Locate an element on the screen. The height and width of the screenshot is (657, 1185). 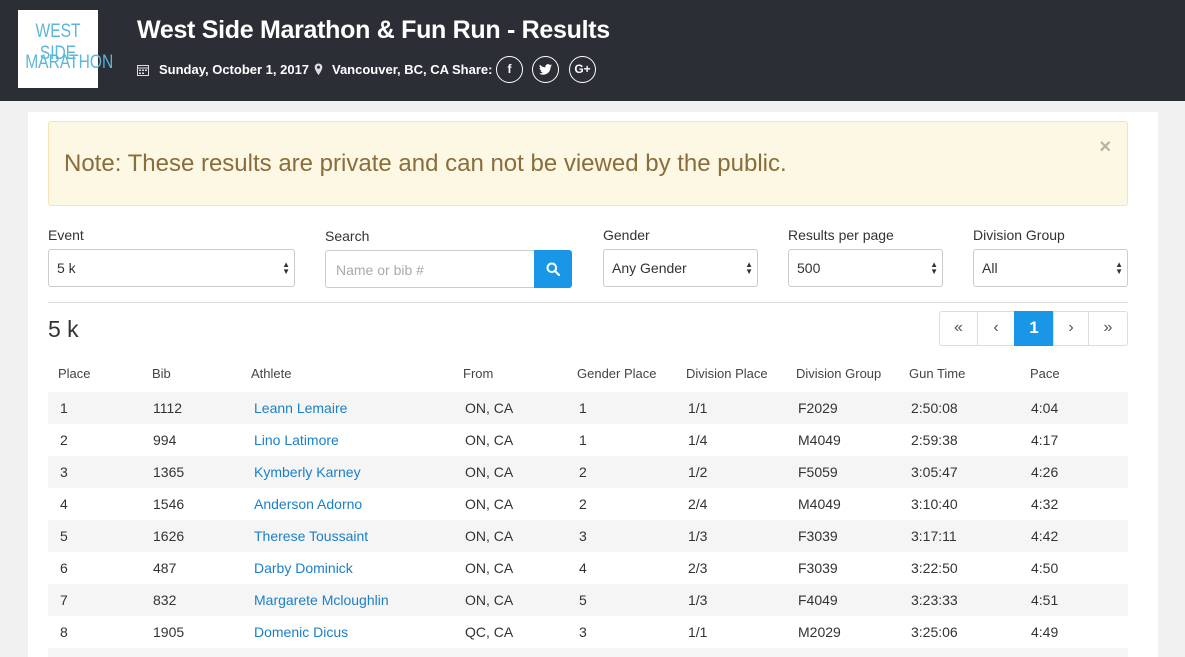
division-group-cell: M2029 is located at coordinates (819, 632).